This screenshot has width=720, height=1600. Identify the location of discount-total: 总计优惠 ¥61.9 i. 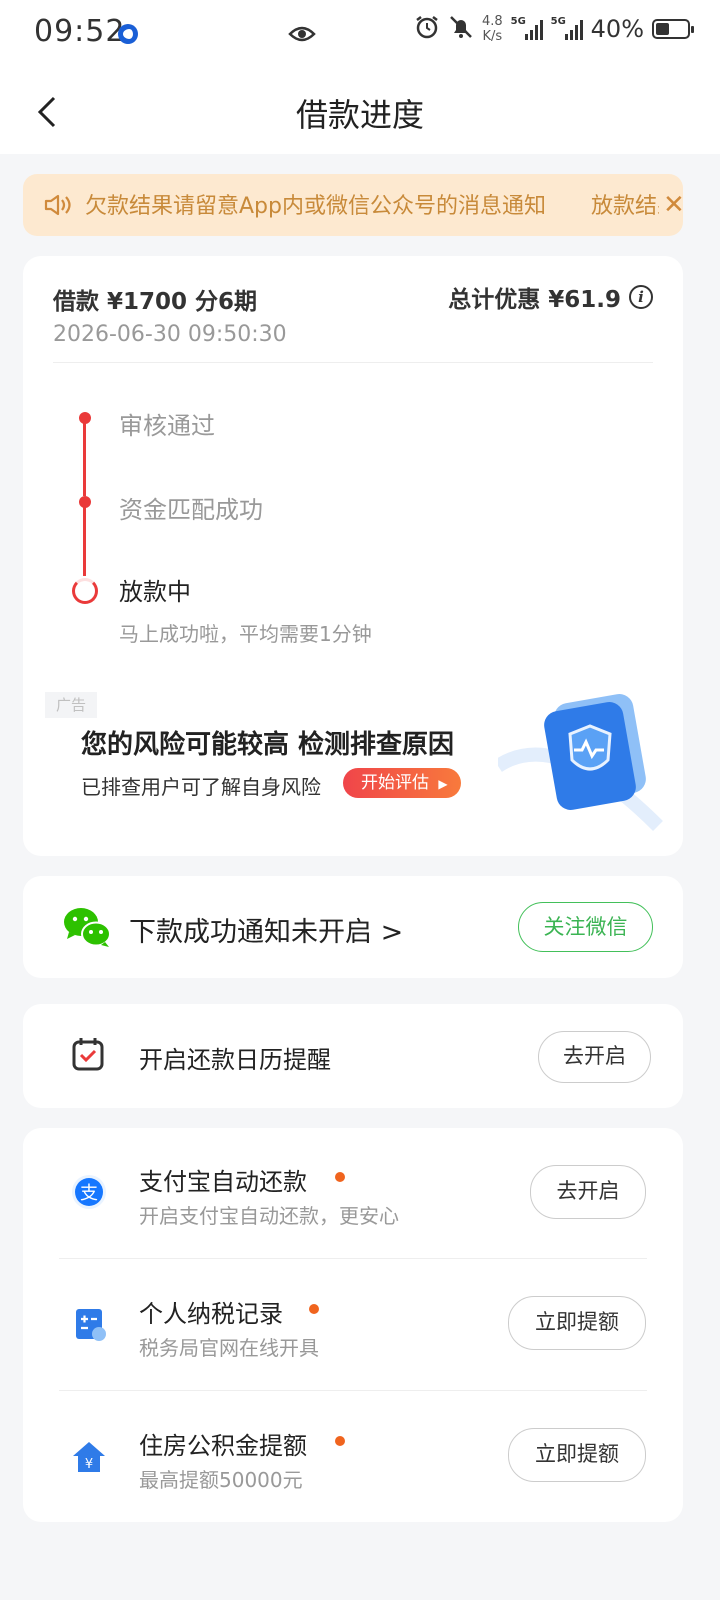
(550, 297).